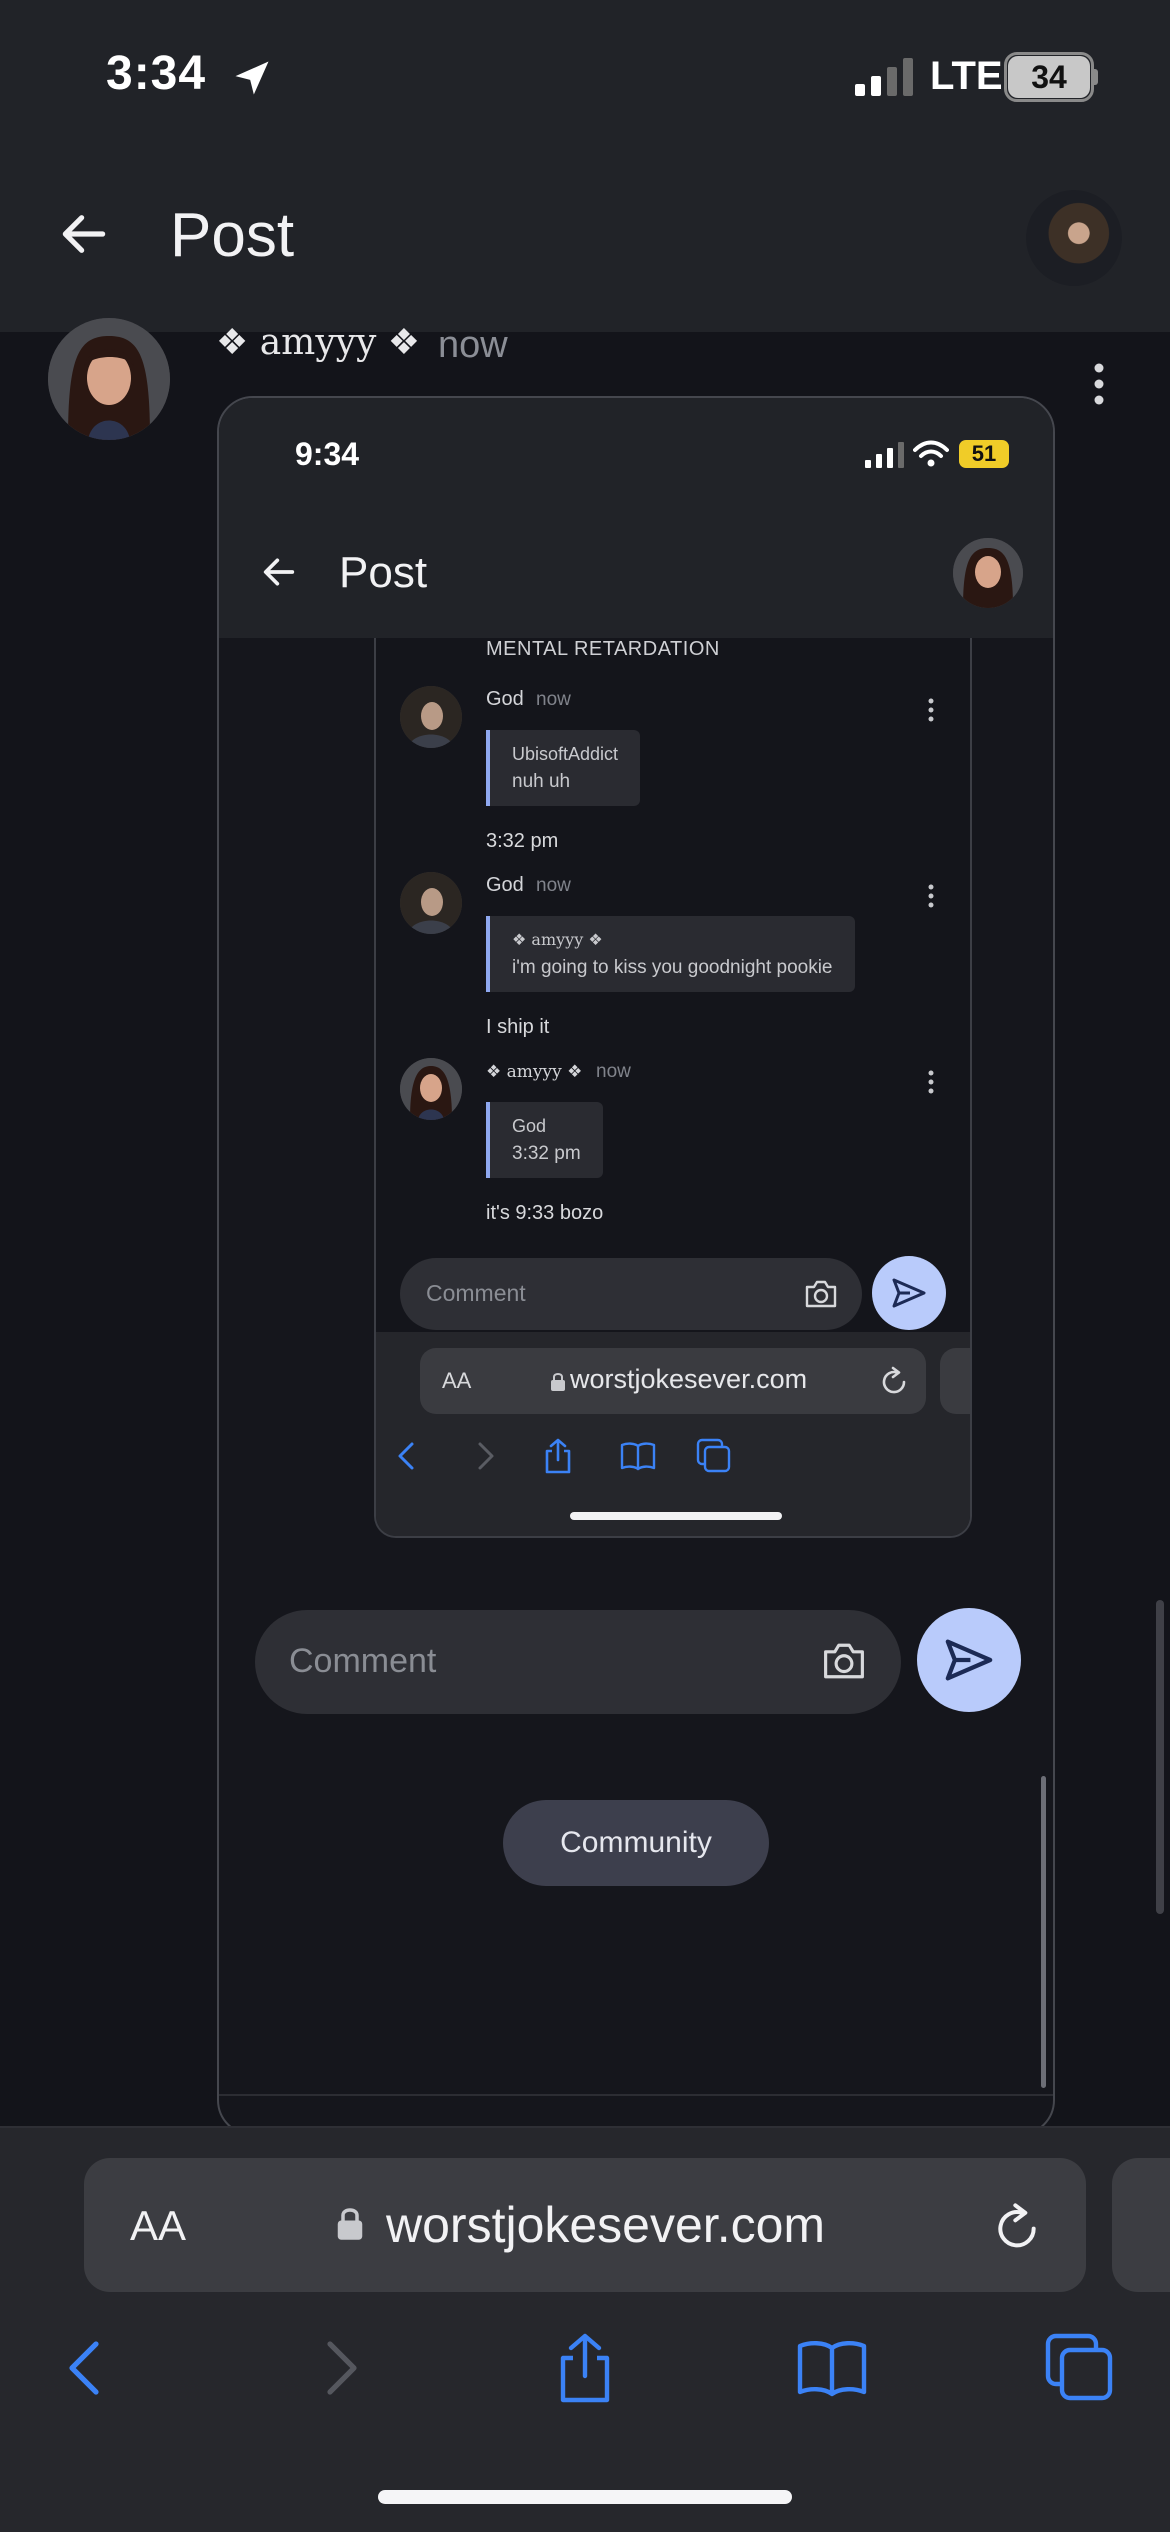 The width and height of the screenshot is (1170, 2532). I want to click on send-button, so click(909, 1293).